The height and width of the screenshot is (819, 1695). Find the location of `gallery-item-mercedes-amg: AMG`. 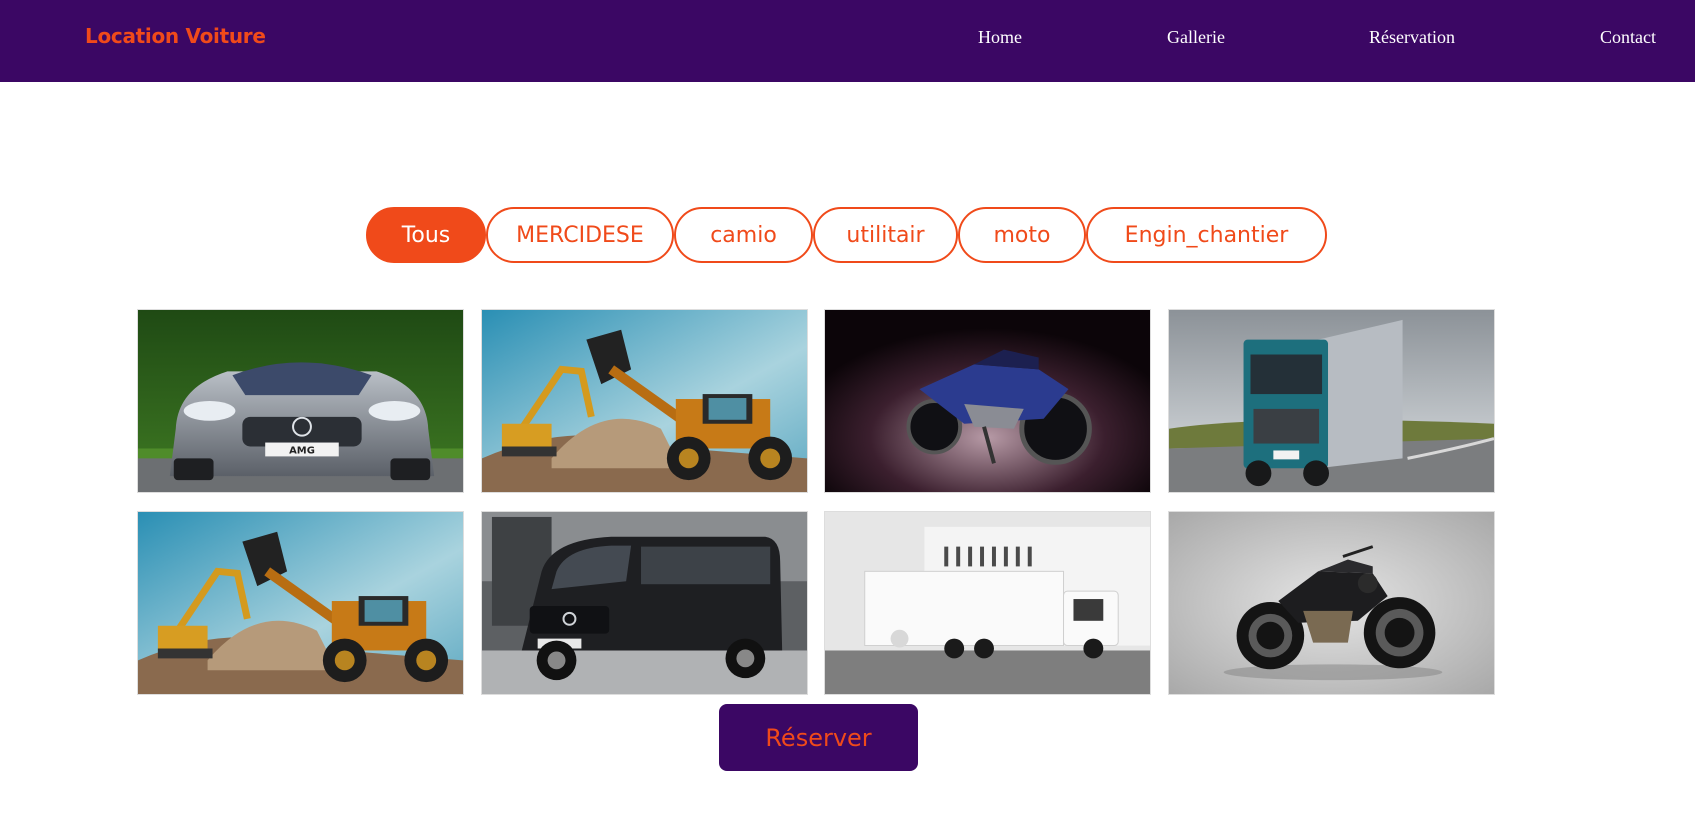

gallery-item-mercedes-amg: AMG is located at coordinates (300, 401).